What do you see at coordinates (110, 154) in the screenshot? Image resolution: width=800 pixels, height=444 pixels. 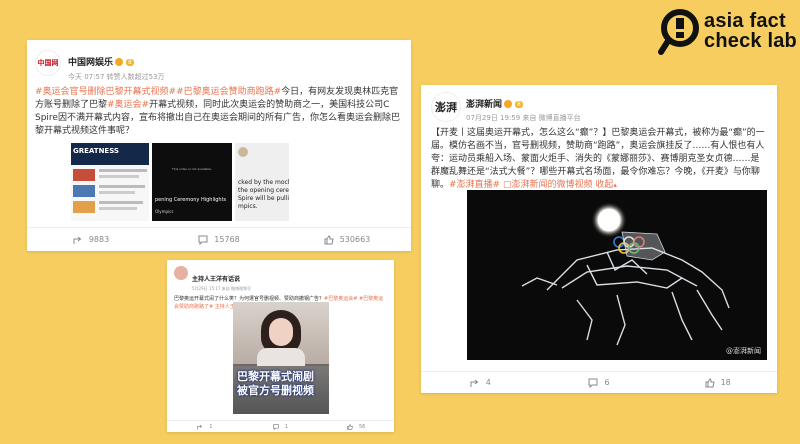 I see `thumb-banner: GREATNESS` at bounding box center [110, 154].